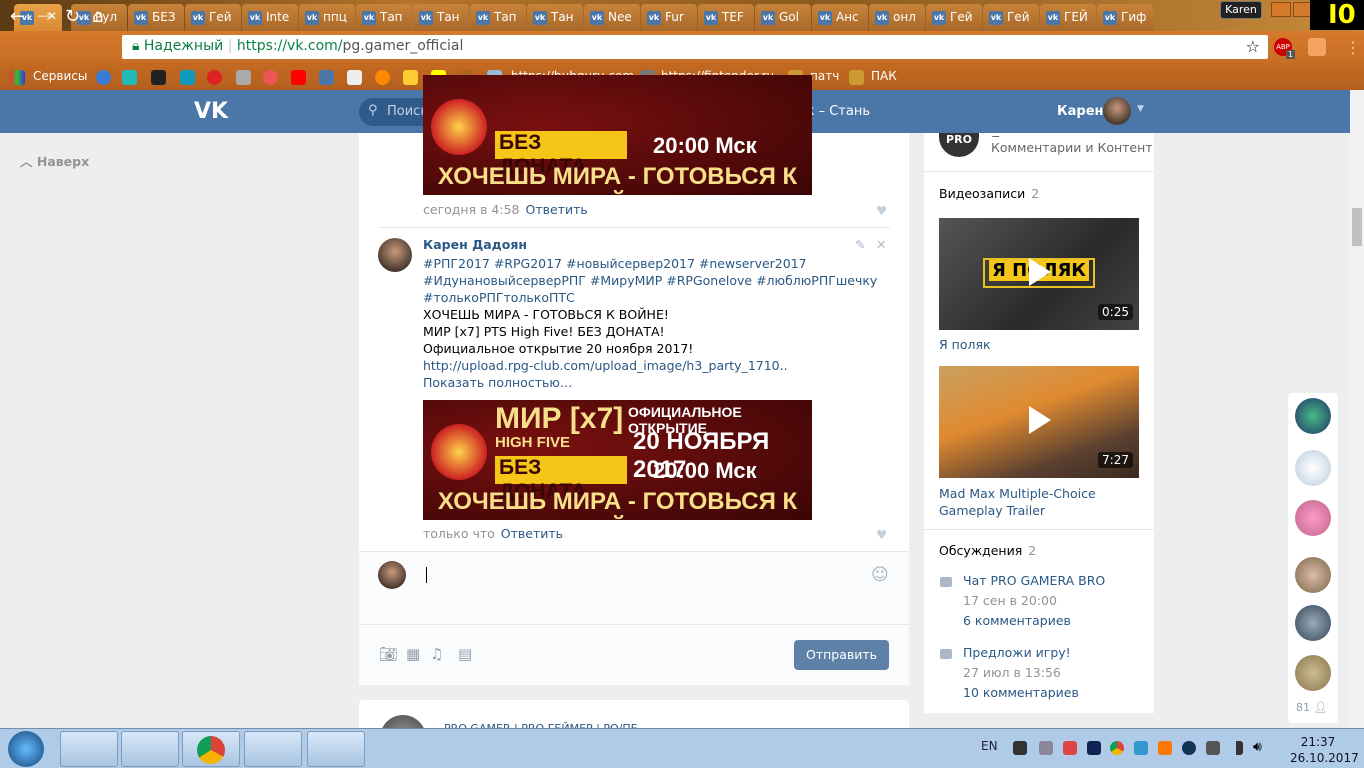 The image size is (1364, 768). What do you see at coordinates (298, 77) in the screenshot?
I see `youtube-icon` at bounding box center [298, 77].